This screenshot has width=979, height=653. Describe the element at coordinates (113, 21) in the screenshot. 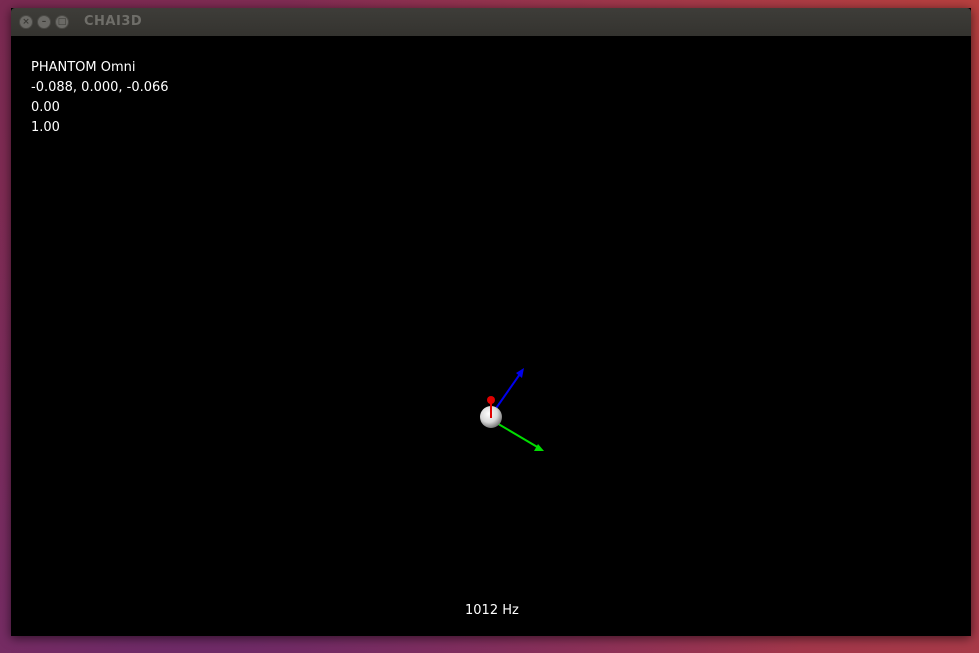

I see `window-title: CHAI3D` at that location.